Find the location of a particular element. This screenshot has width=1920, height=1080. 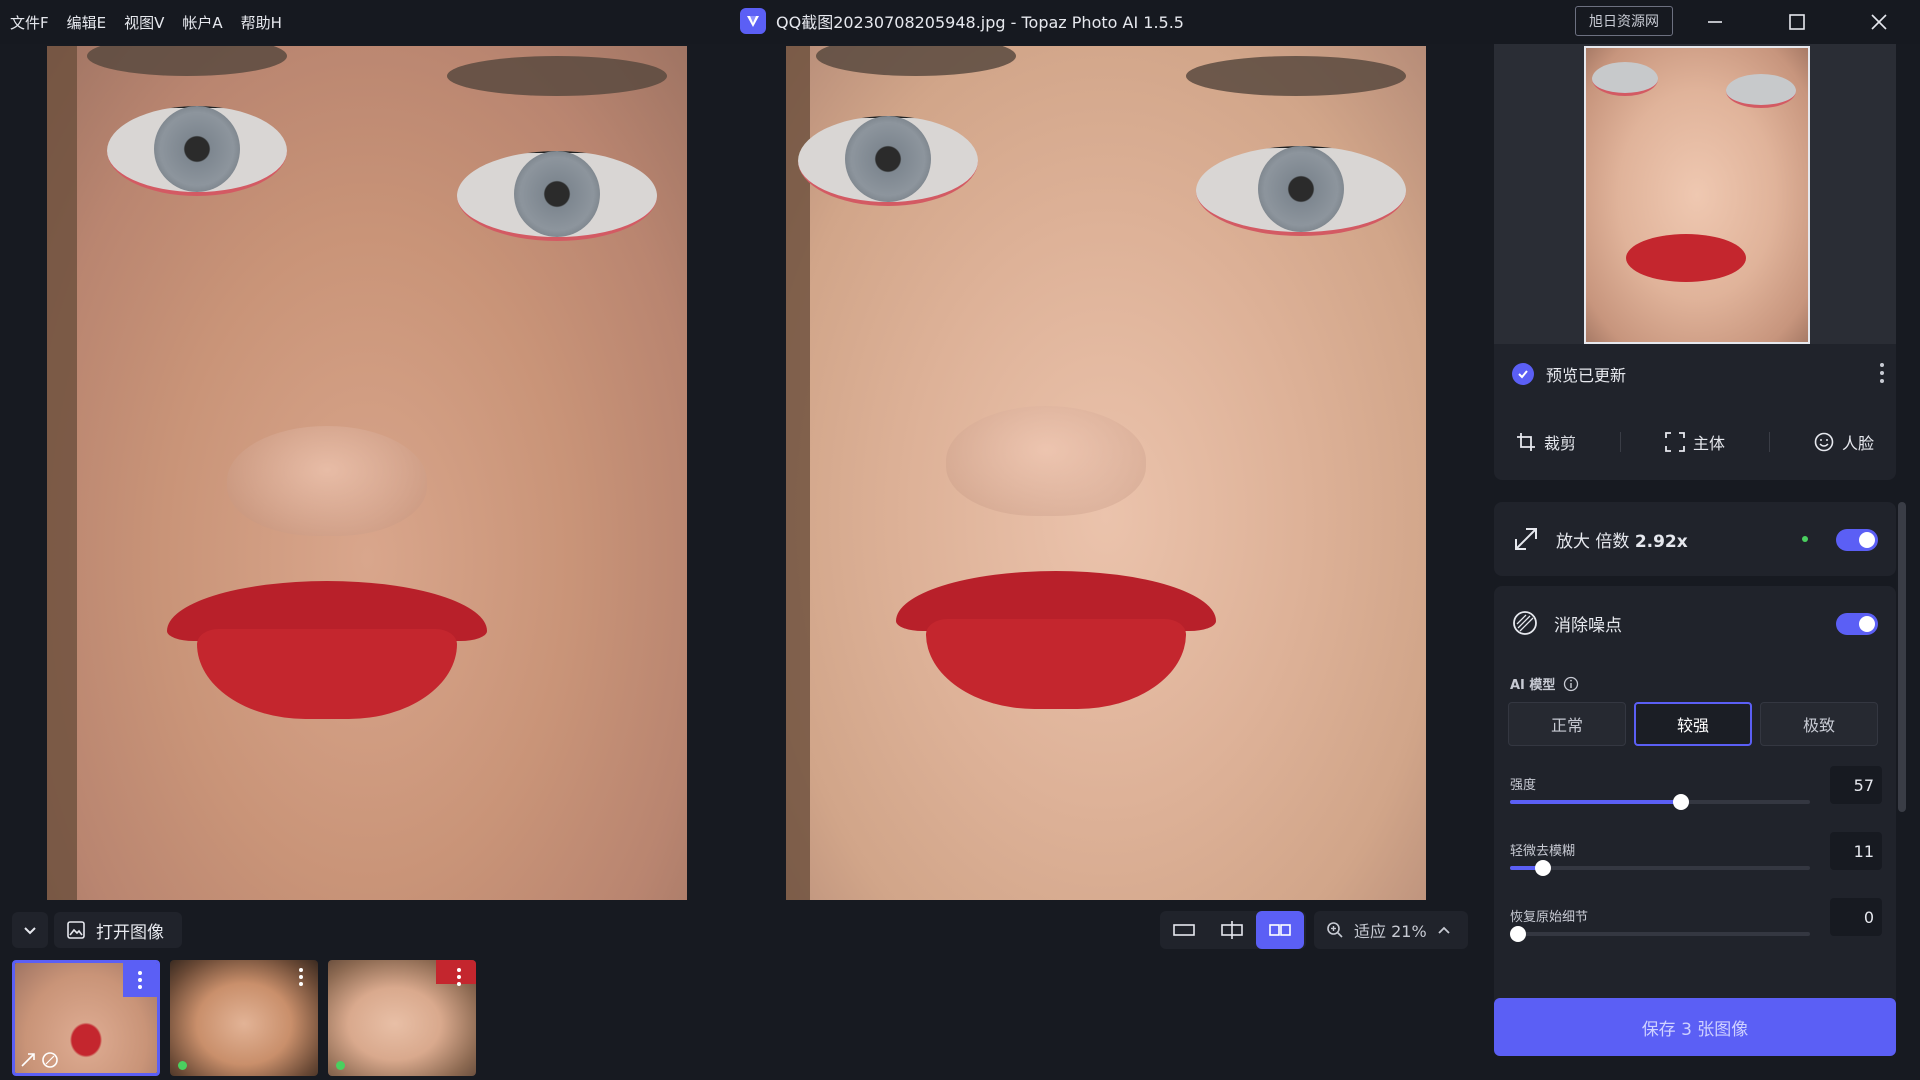

split-view-icon is located at coordinates (1232, 930).